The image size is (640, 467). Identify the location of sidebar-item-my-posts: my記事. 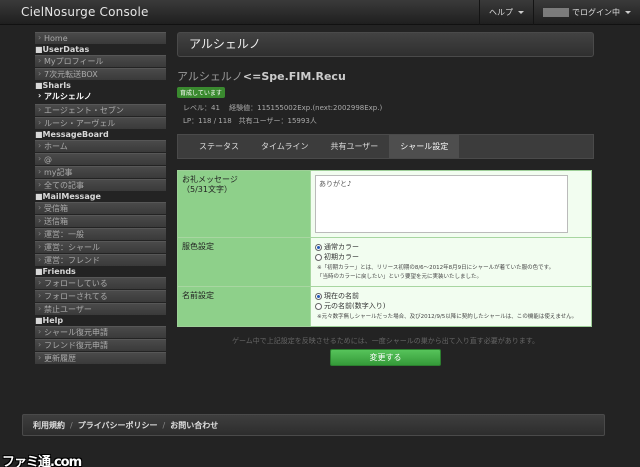
(100, 172).